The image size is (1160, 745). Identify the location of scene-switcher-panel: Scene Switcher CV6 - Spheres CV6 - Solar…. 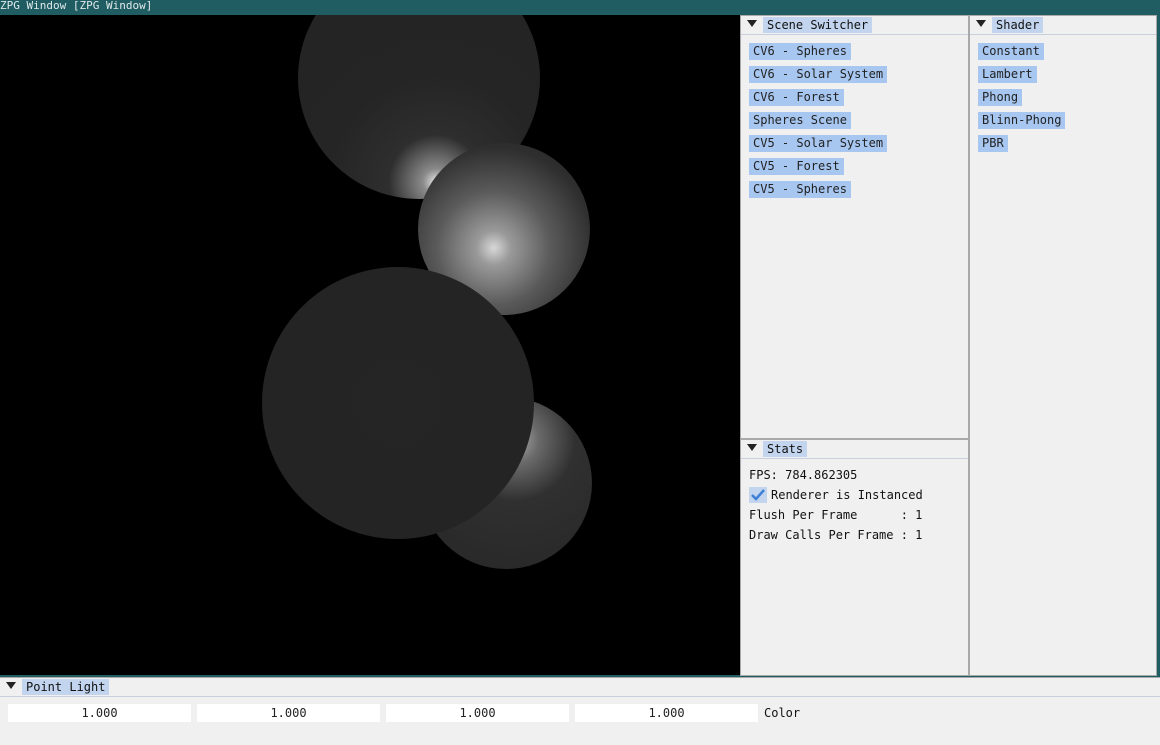
(854, 227).